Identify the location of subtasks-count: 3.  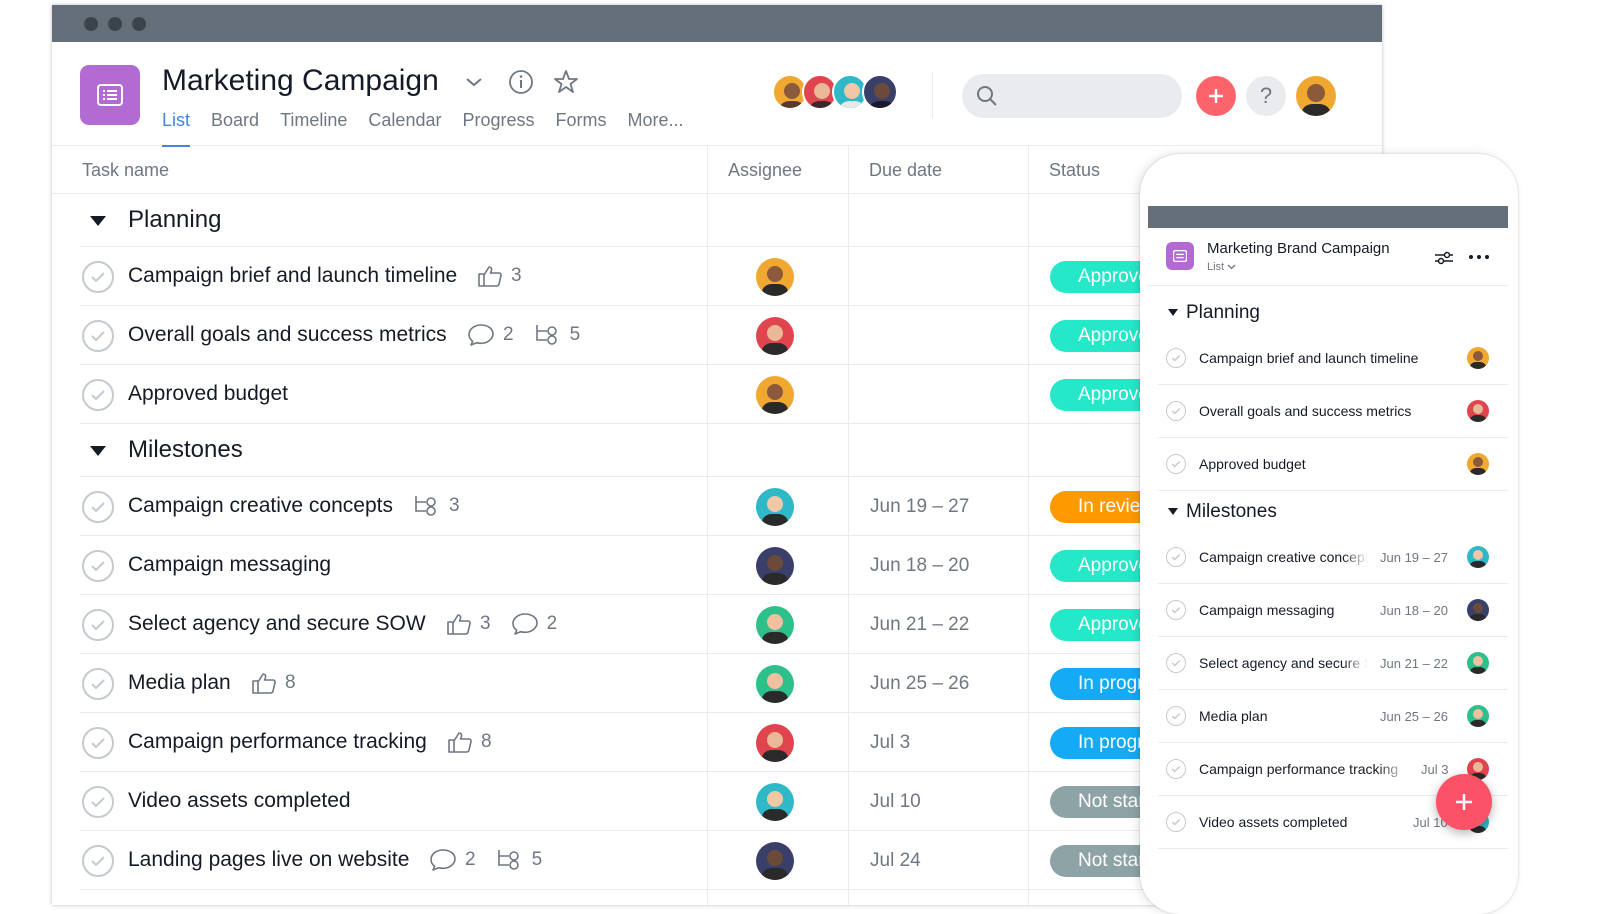
(436, 506).